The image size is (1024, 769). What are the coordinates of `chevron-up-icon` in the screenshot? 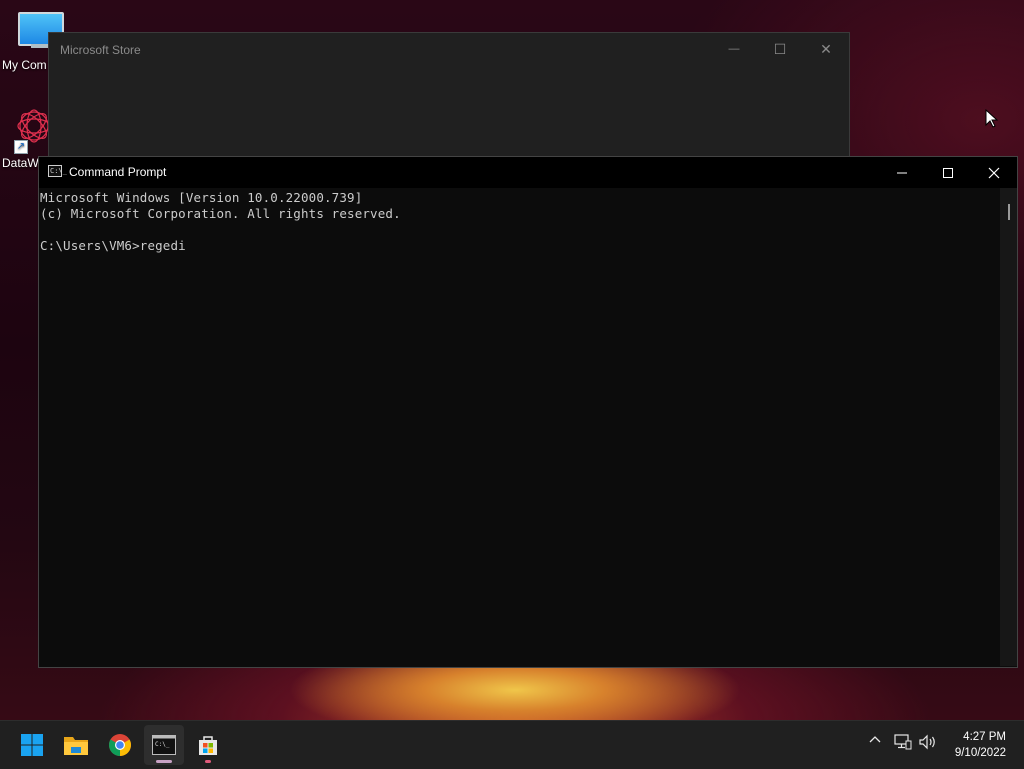 It's located at (875, 739).